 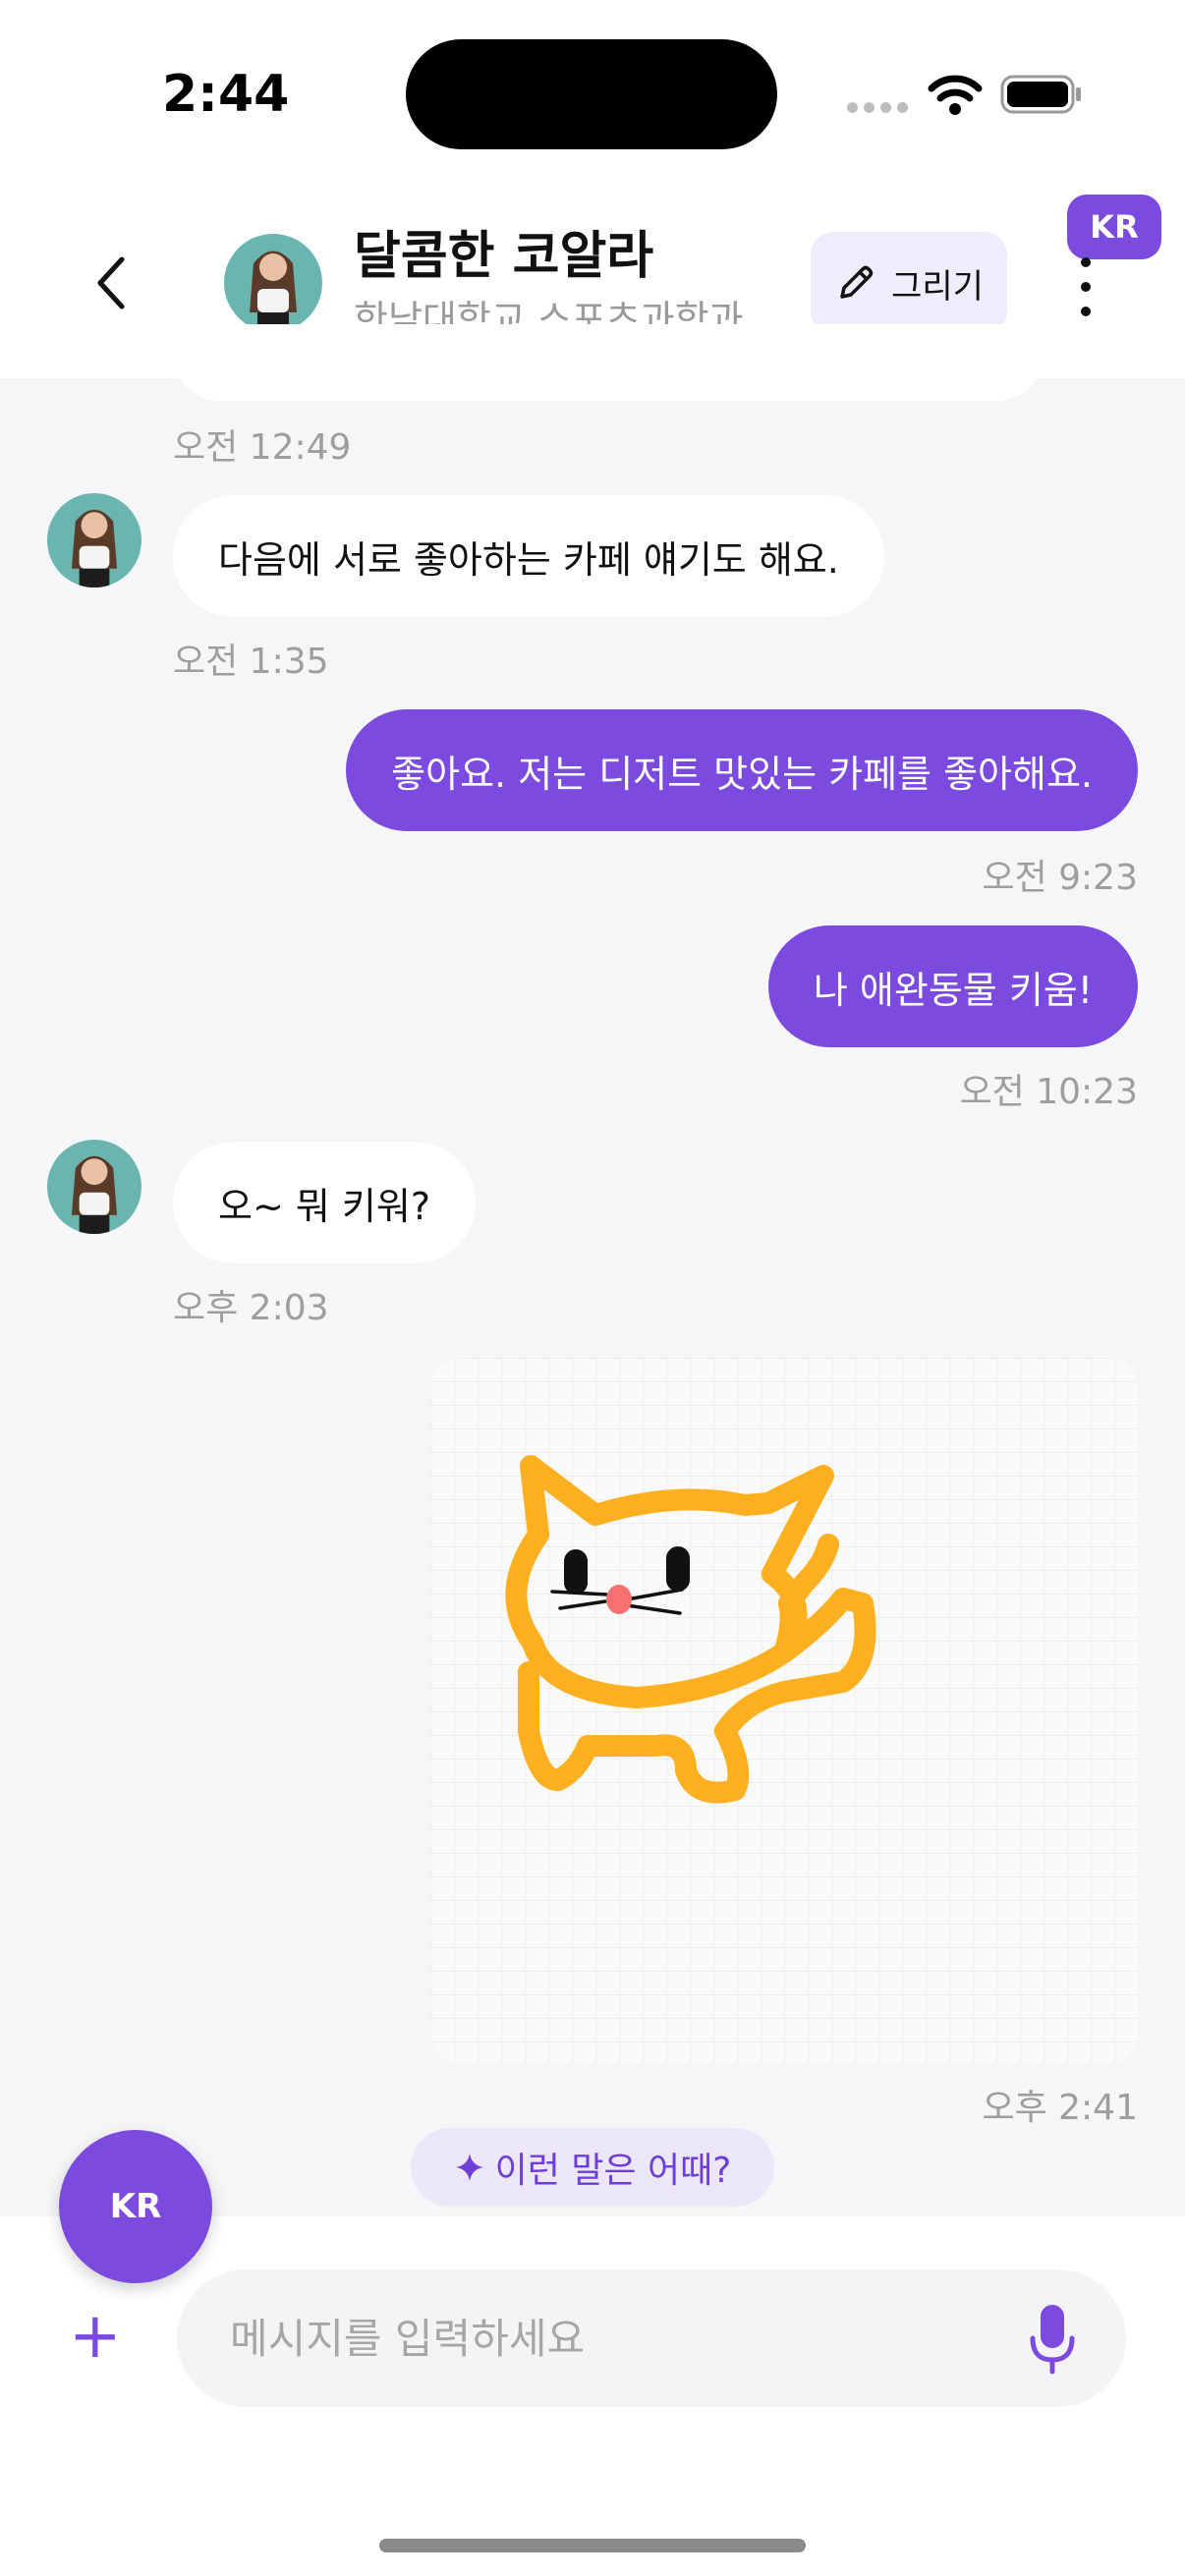 I want to click on microphone-icon, so click(x=1053, y=2340).